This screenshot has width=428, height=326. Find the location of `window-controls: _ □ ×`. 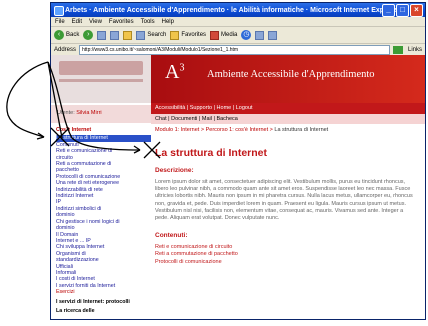

window-controls: _ □ × is located at coordinates (402, 10).